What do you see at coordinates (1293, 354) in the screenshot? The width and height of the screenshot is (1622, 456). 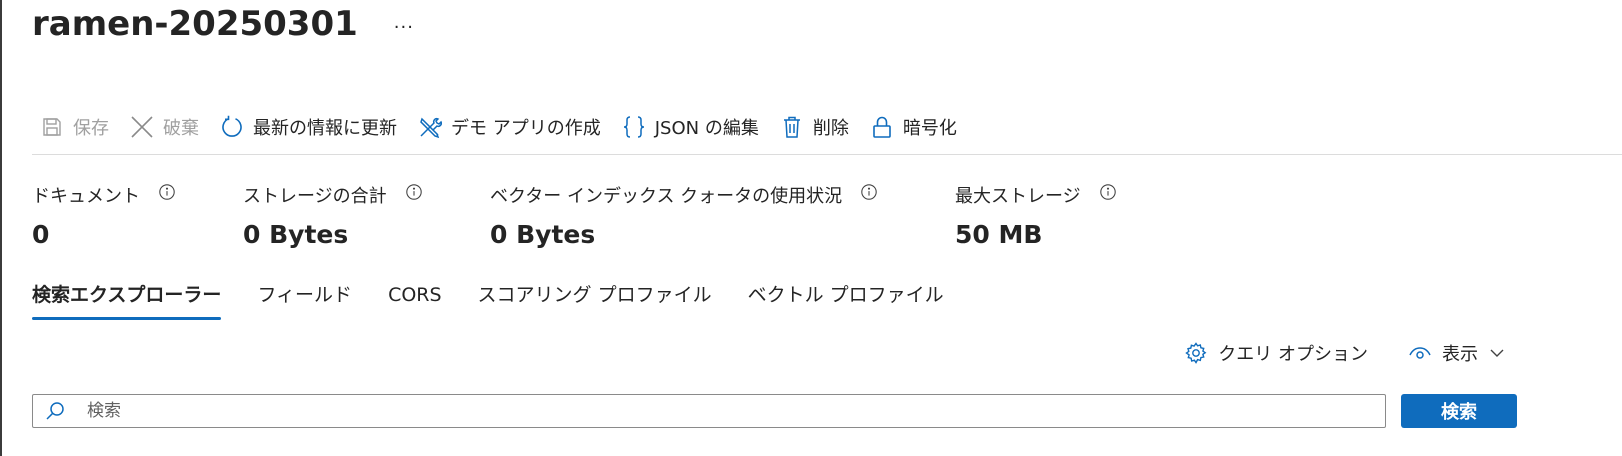 I see `query-options-label: クエリ オプション` at bounding box center [1293, 354].